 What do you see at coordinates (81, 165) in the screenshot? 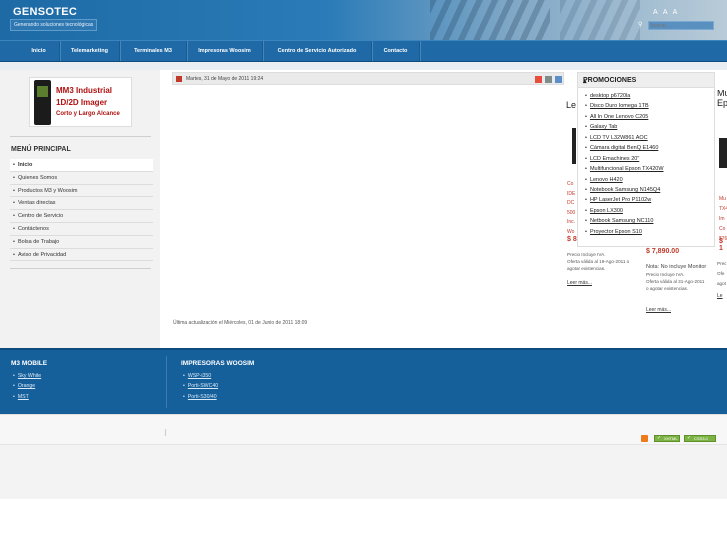
I see `menu-item-inicio: Inicio` at bounding box center [81, 165].